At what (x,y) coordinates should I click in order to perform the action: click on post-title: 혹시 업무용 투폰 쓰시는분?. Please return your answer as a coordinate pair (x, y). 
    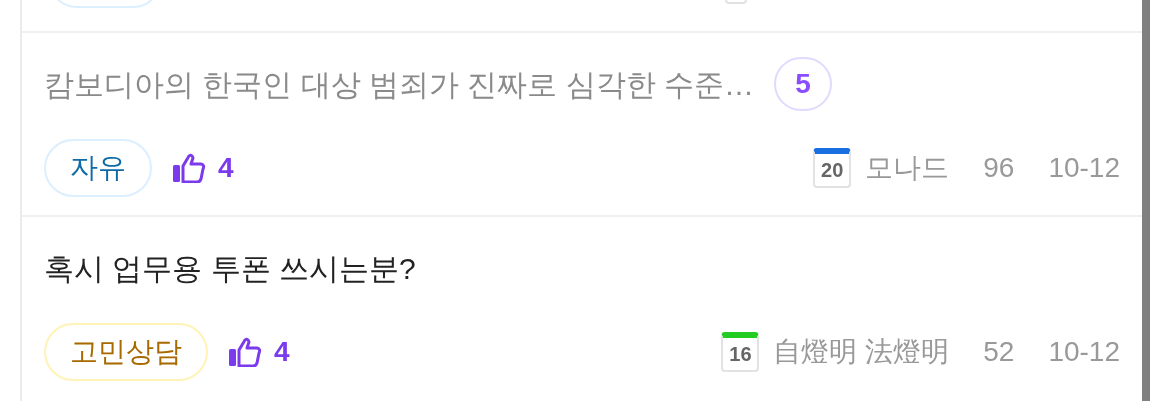
    Looking at the image, I should click on (230, 268).